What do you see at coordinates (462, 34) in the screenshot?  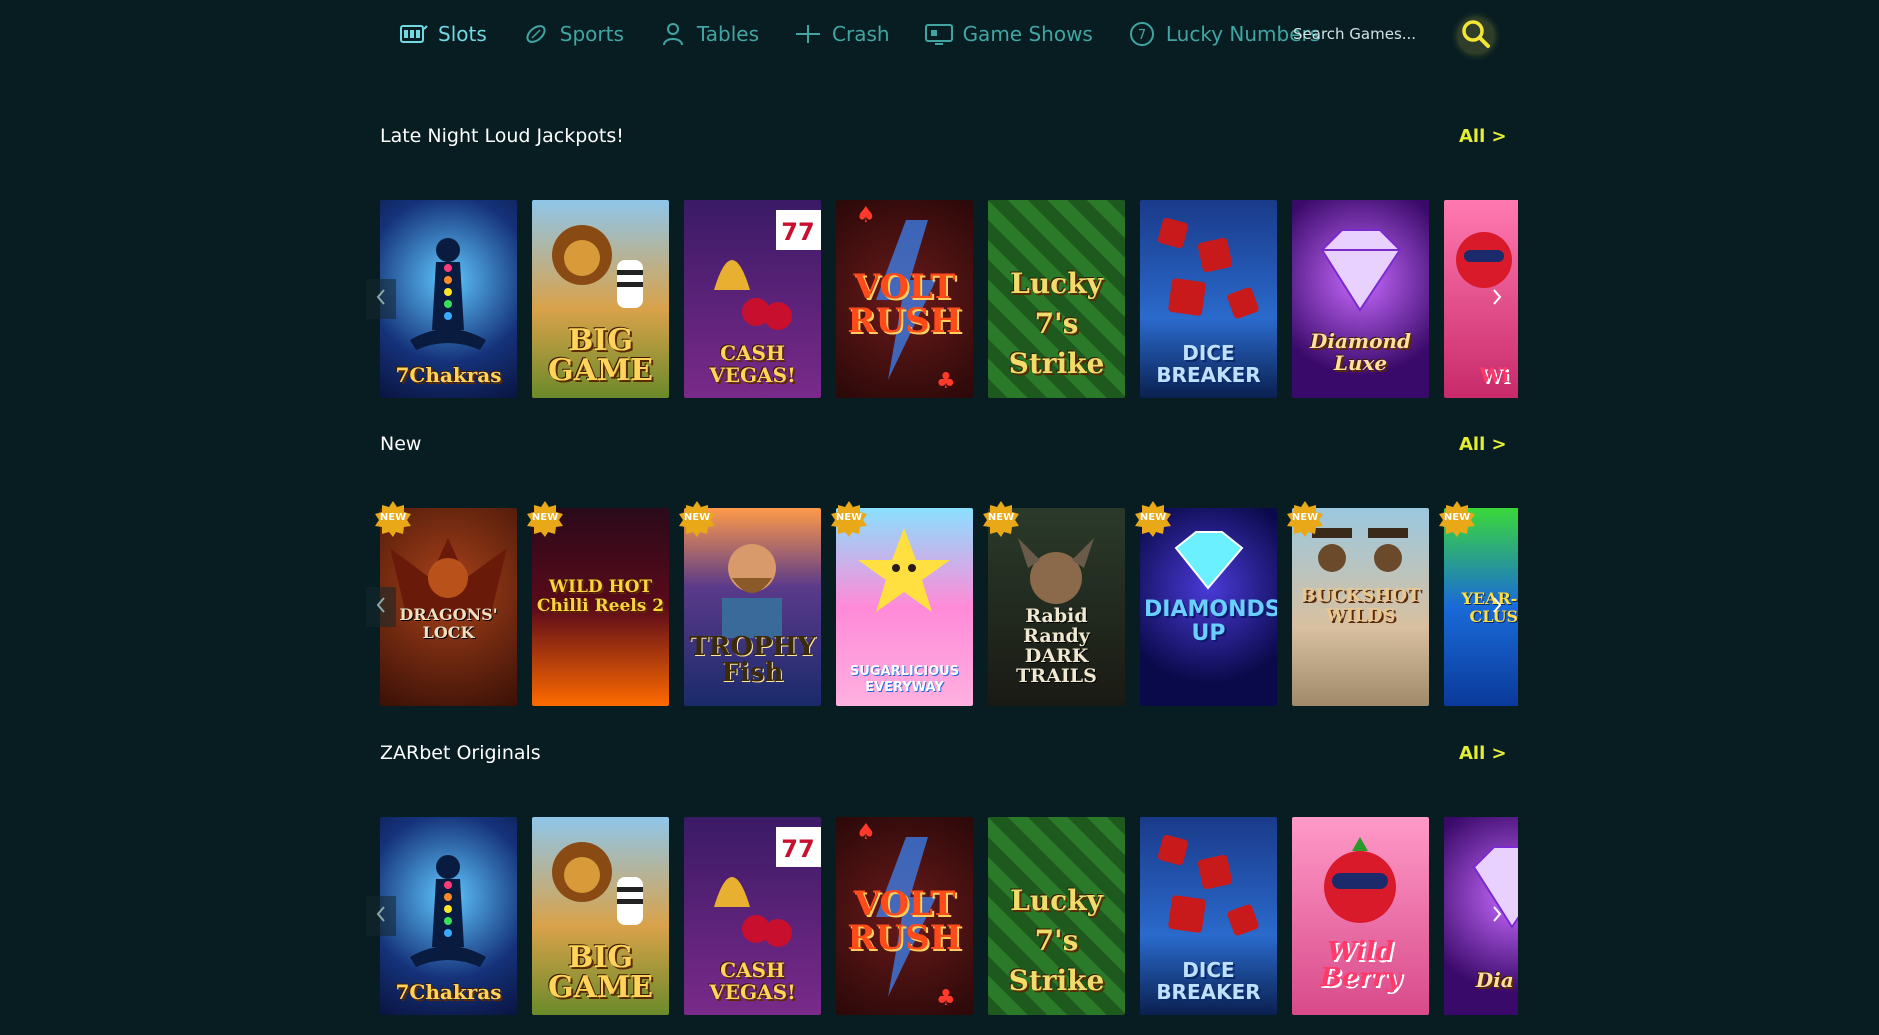 I see `nav-label: Slots` at bounding box center [462, 34].